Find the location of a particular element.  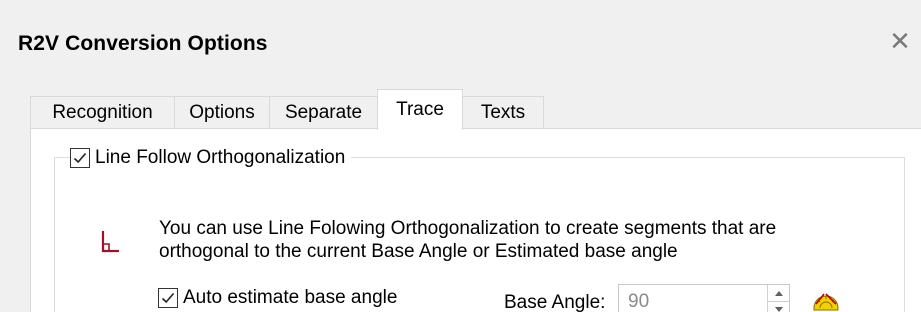

tab-label: Options is located at coordinates (222, 112).